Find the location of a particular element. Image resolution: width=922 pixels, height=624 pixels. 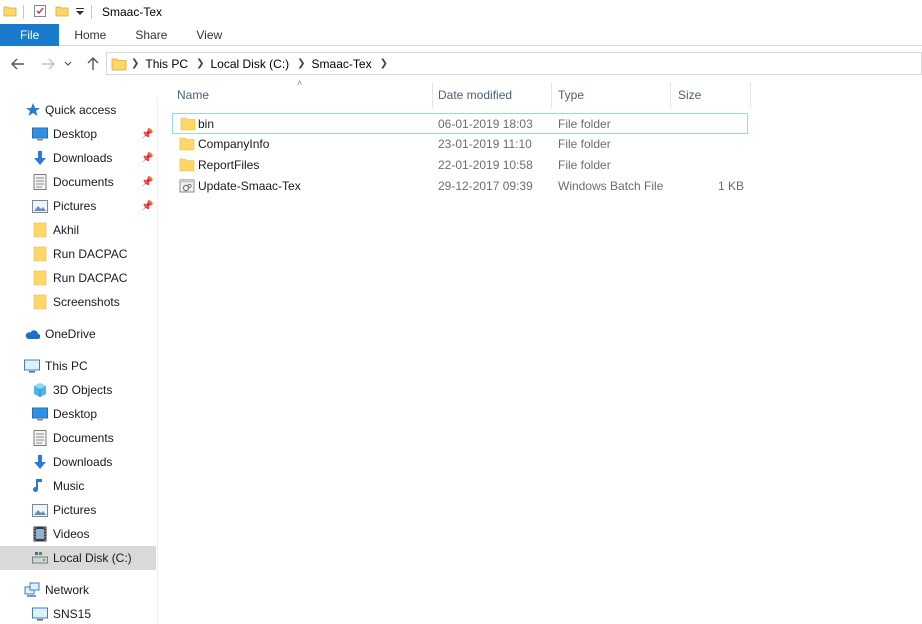

3d-objects-icon is located at coordinates (40, 390).